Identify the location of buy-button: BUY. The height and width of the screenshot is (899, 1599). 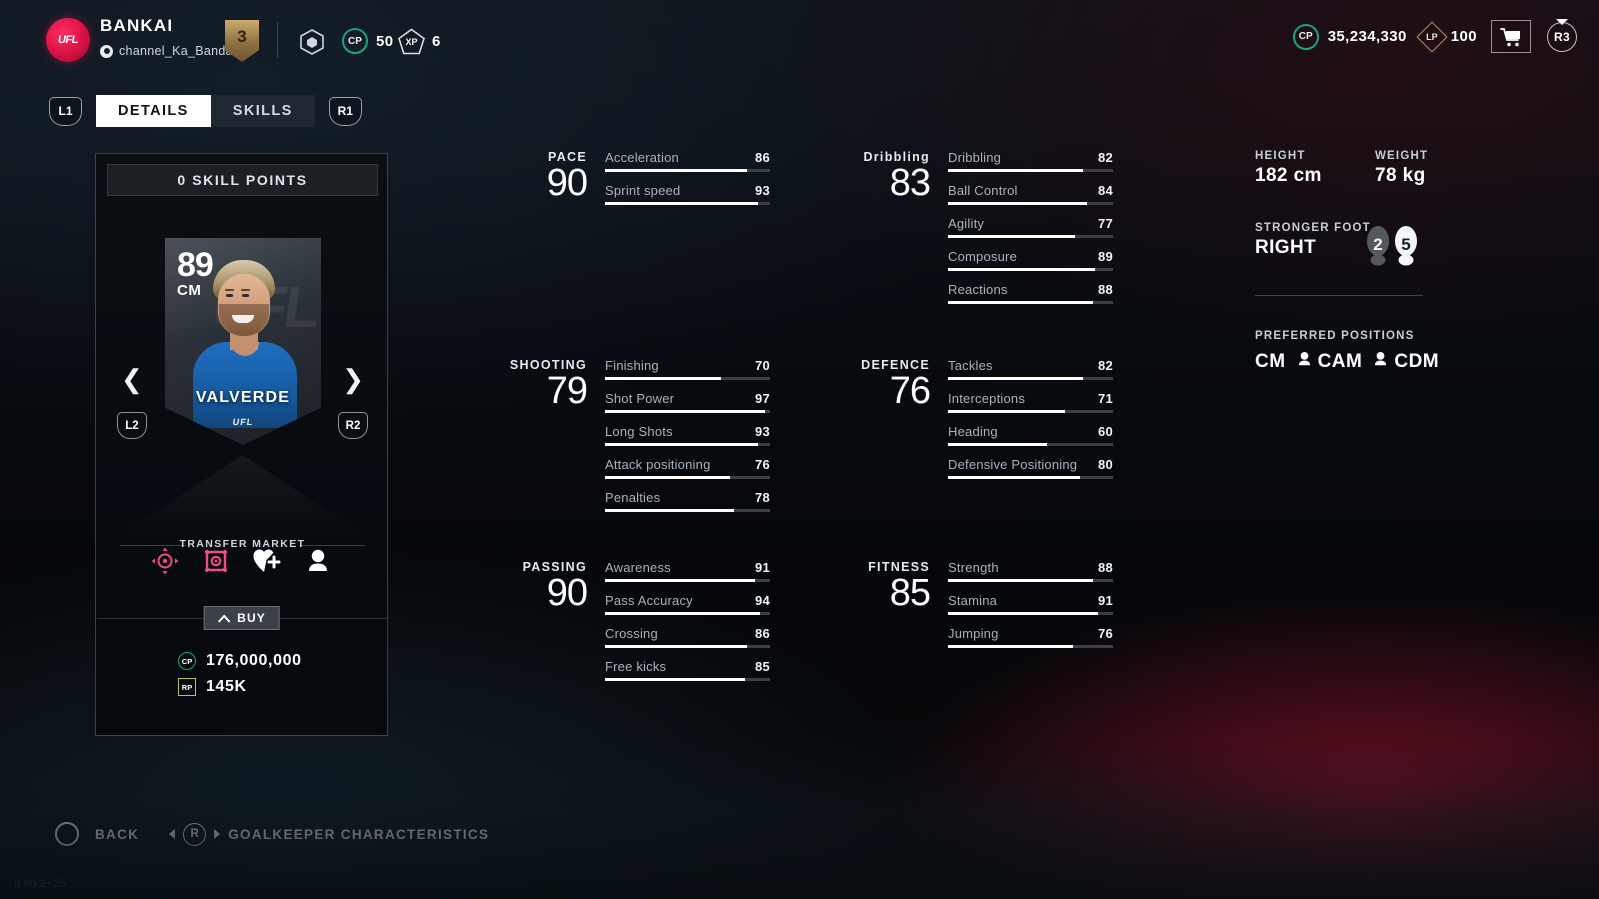
(241, 618).